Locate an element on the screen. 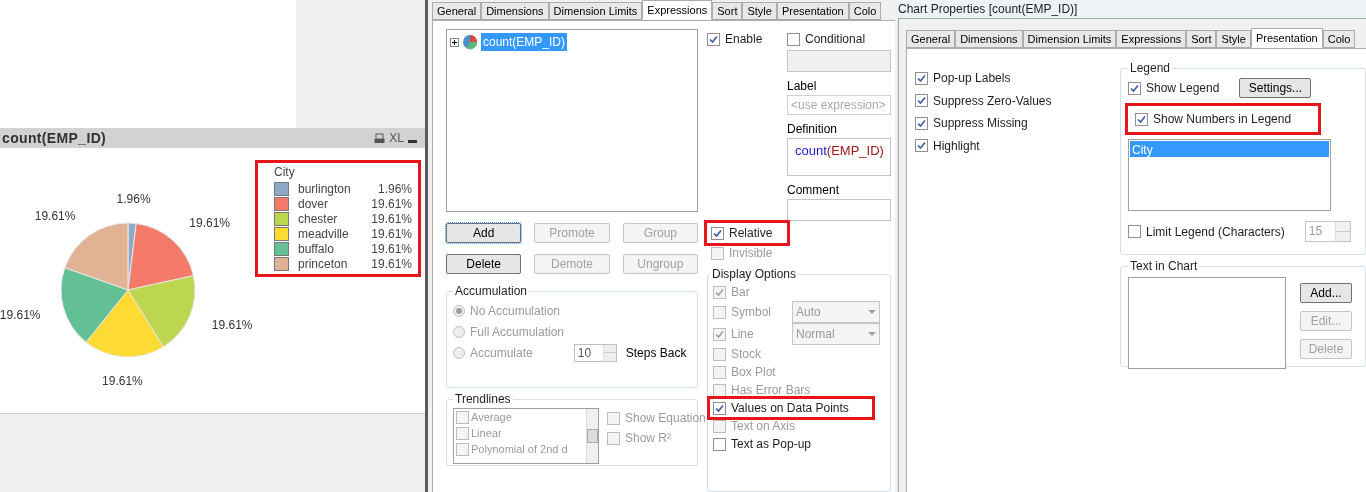 The width and height of the screenshot is (1366, 492). legend-label: buffalo is located at coordinates (316, 249).